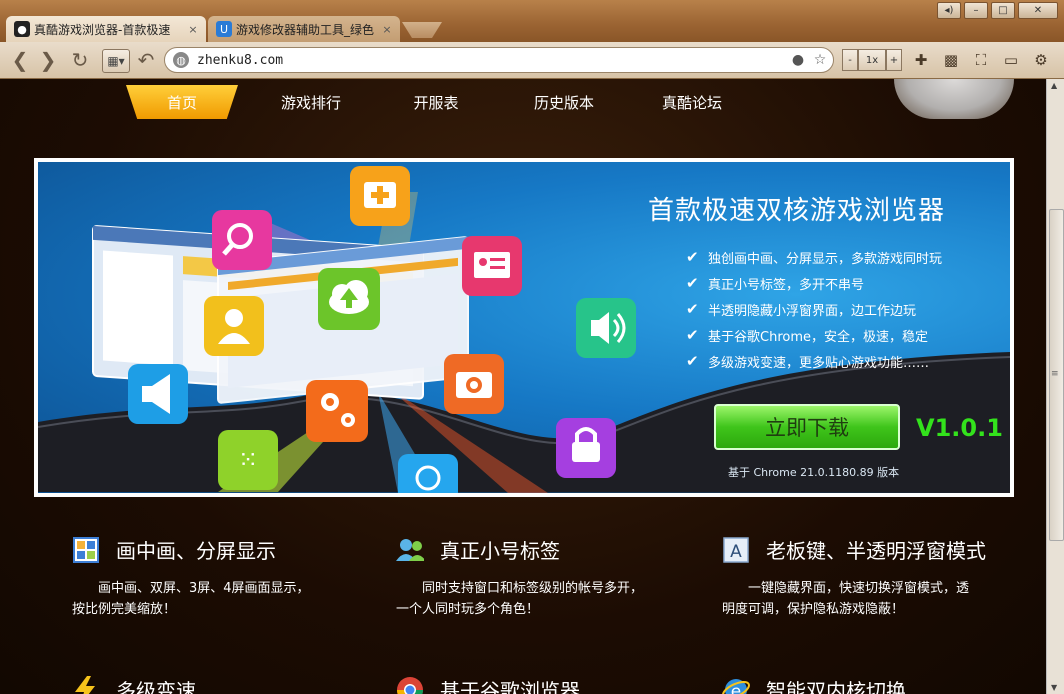  What do you see at coordinates (949, 10) in the screenshot?
I see `speaker-icon: ◂)` at bounding box center [949, 10].